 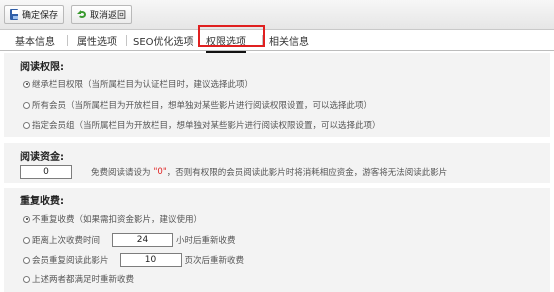 I want to click on option-label: 不重复收费（如果需扣资金影片，建议使用）, so click(x=117, y=220).